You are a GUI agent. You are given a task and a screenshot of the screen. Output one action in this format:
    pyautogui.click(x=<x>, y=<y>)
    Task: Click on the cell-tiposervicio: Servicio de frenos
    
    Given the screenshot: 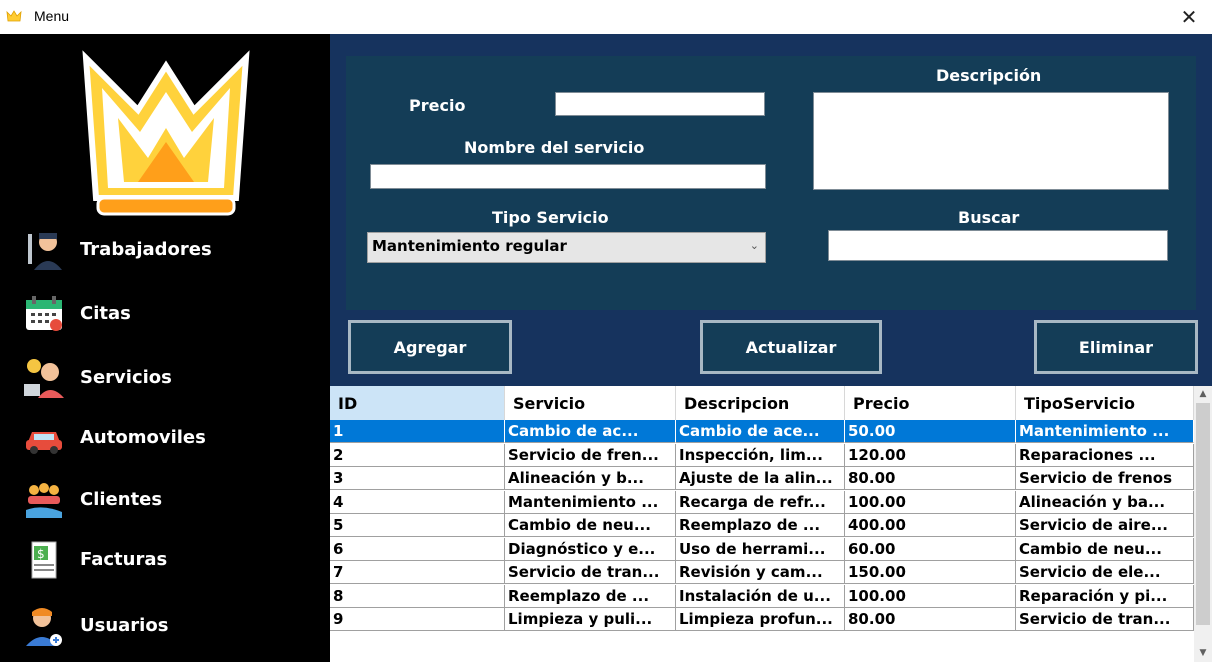 What is the action you would take?
    pyautogui.click(x=1105, y=478)
    